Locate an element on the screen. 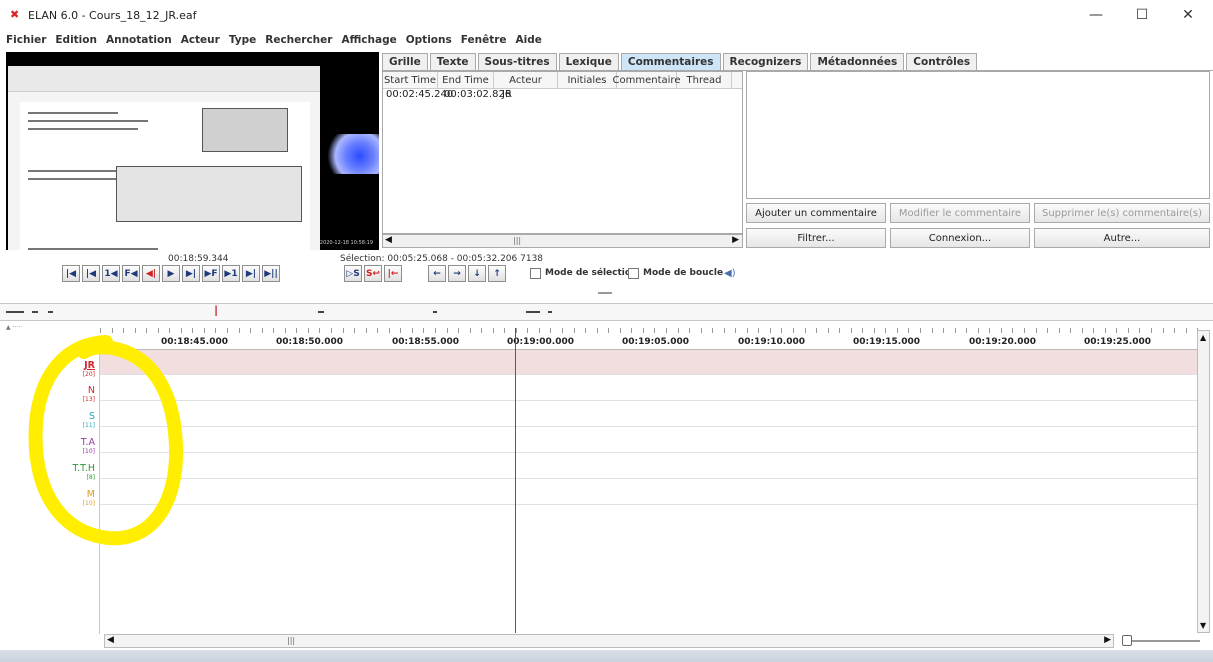  zoom-knob is located at coordinates (1127, 640).